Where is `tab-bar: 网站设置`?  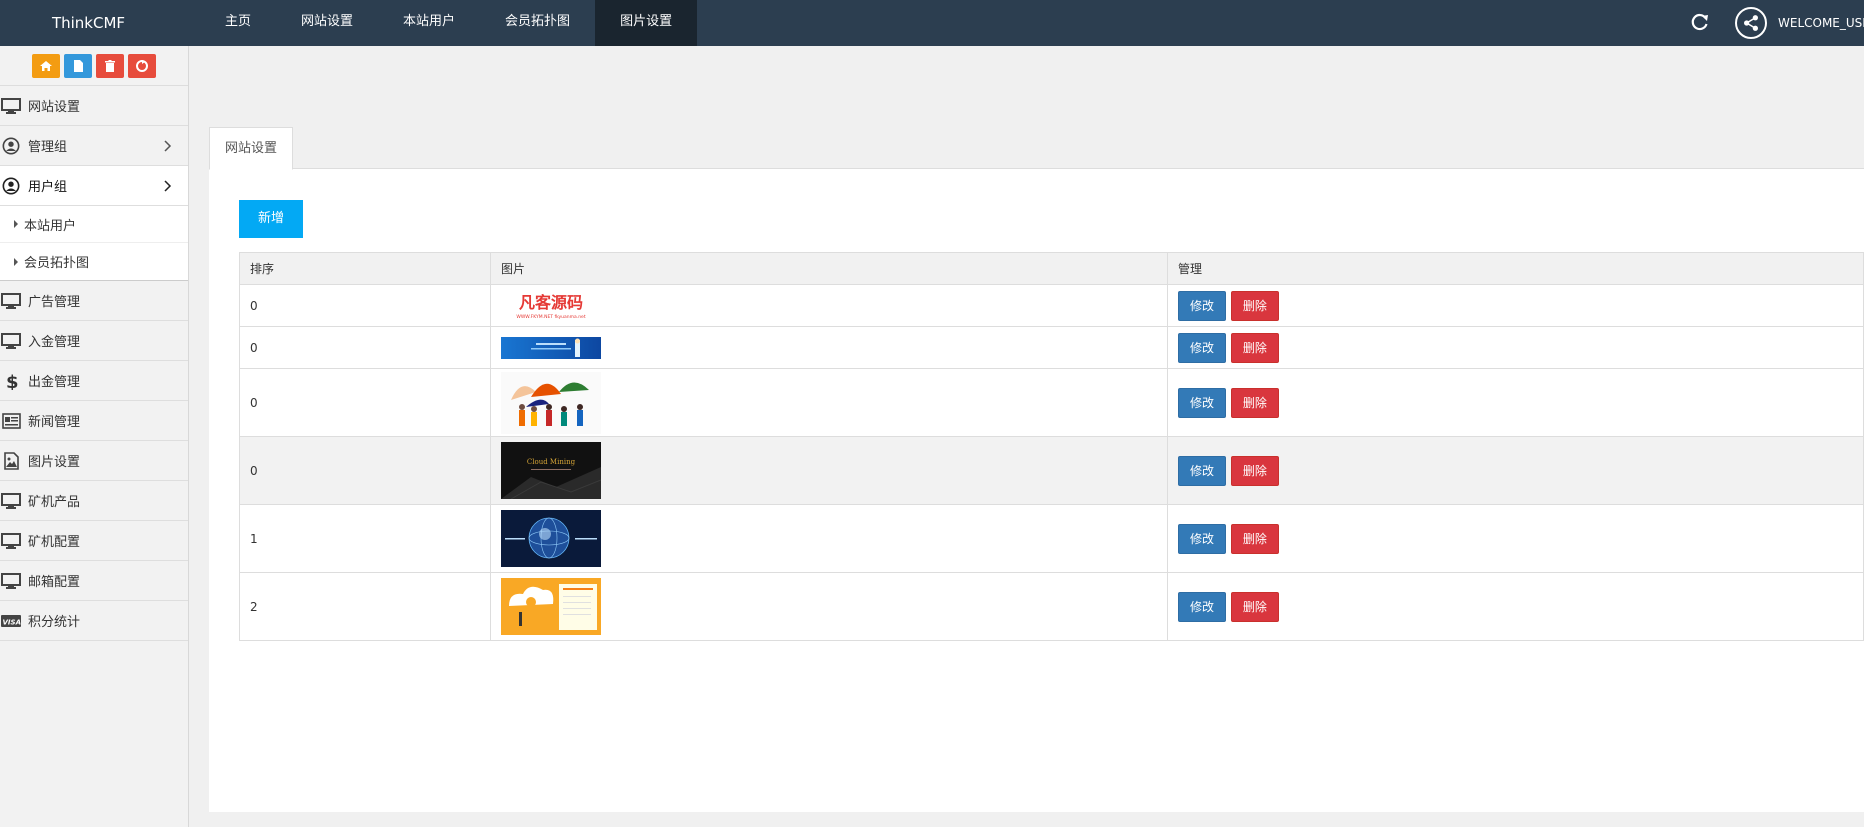 tab-bar: 网站设置 is located at coordinates (1036, 138).